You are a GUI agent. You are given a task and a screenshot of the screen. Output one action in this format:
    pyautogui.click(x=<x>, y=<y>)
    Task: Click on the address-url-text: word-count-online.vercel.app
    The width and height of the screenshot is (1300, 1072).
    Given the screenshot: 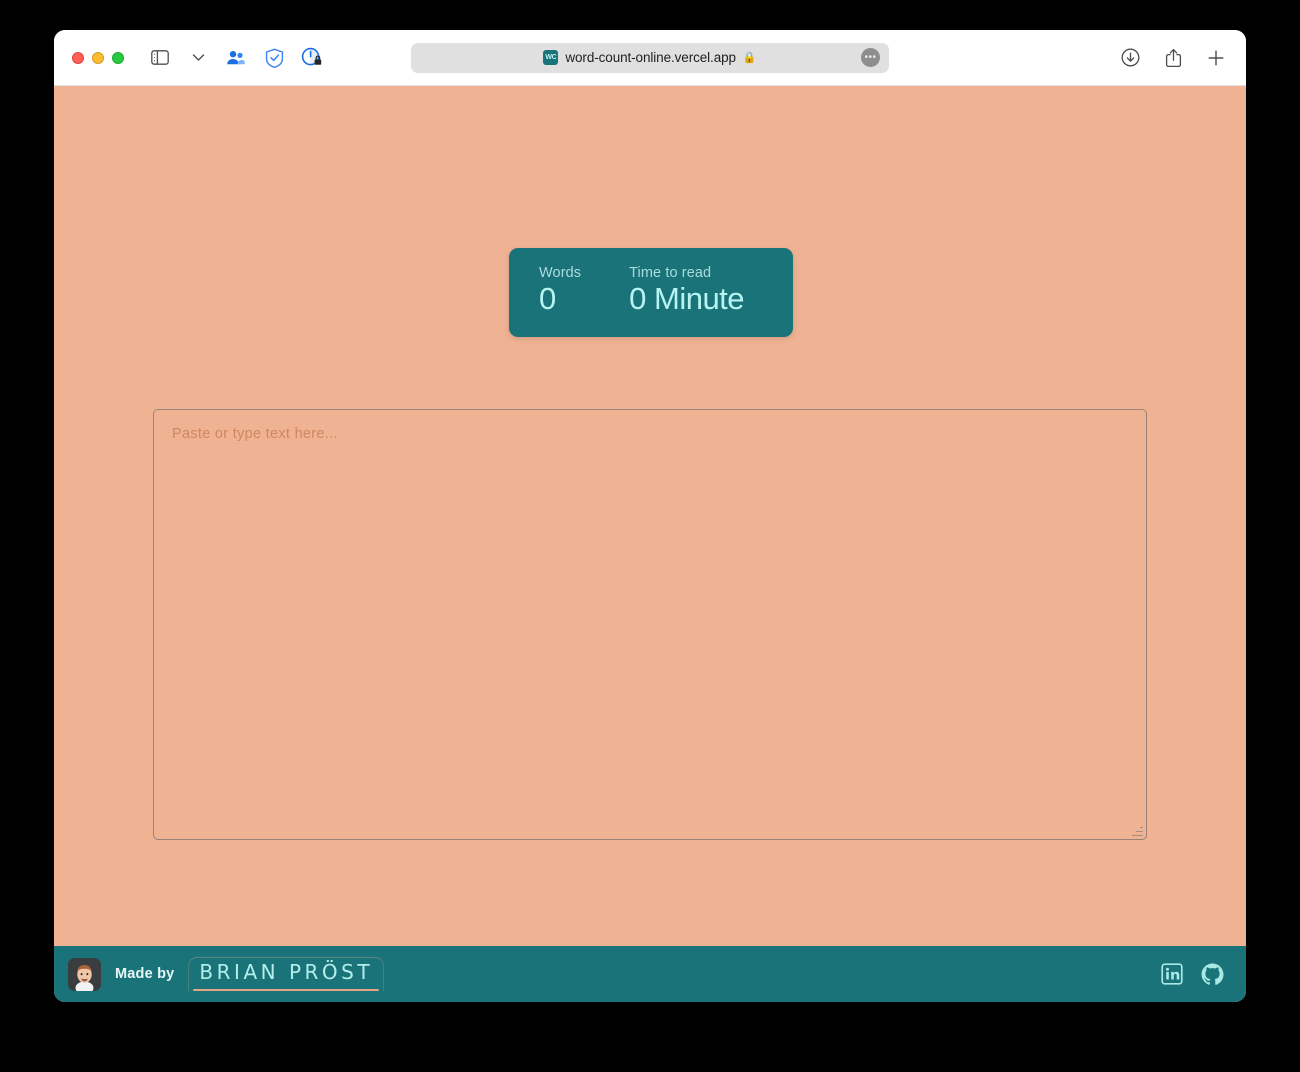 What is the action you would take?
    pyautogui.click(x=650, y=57)
    